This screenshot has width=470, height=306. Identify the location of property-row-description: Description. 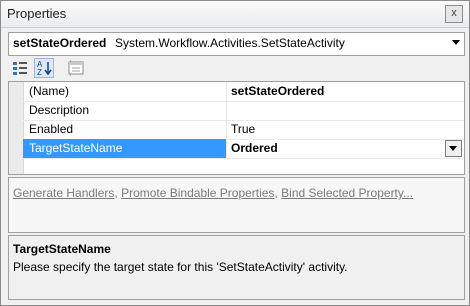
(243, 111).